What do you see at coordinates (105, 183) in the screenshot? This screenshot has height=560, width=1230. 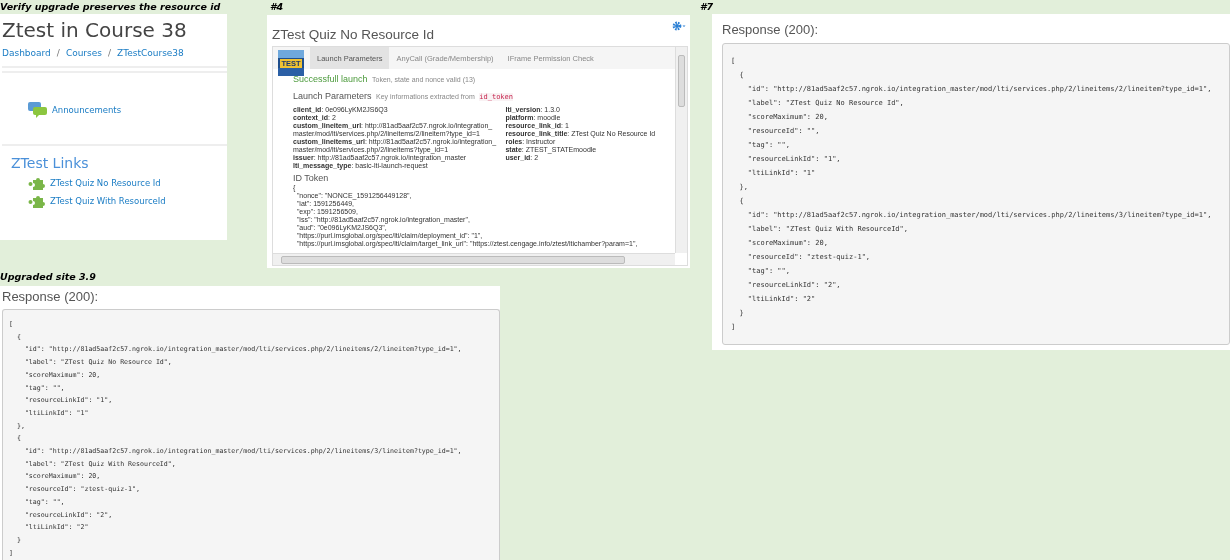 I see `activity-link: ZTest Quiz No Resource Id` at bounding box center [105, 183].